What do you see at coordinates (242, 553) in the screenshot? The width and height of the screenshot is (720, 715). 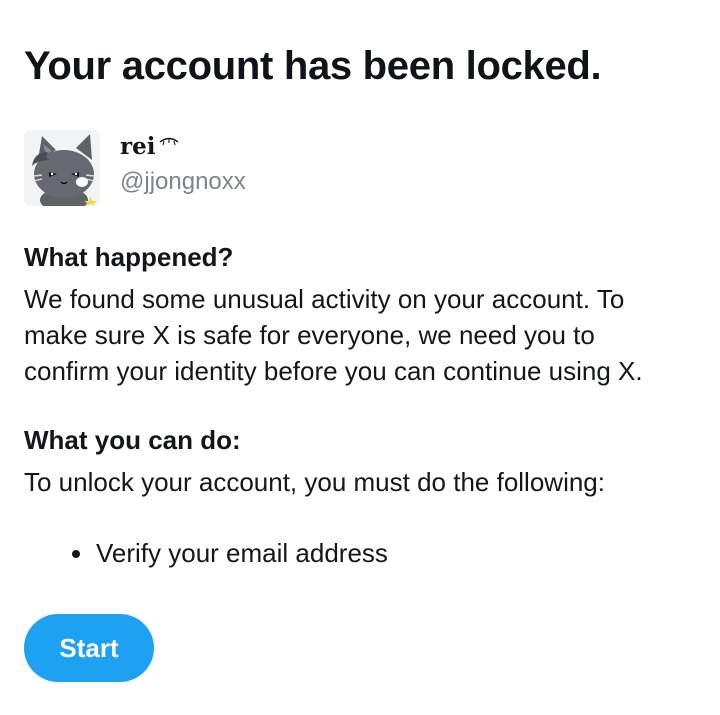 I see `step-label: Verify your email address` at bounding box center [242, 553].